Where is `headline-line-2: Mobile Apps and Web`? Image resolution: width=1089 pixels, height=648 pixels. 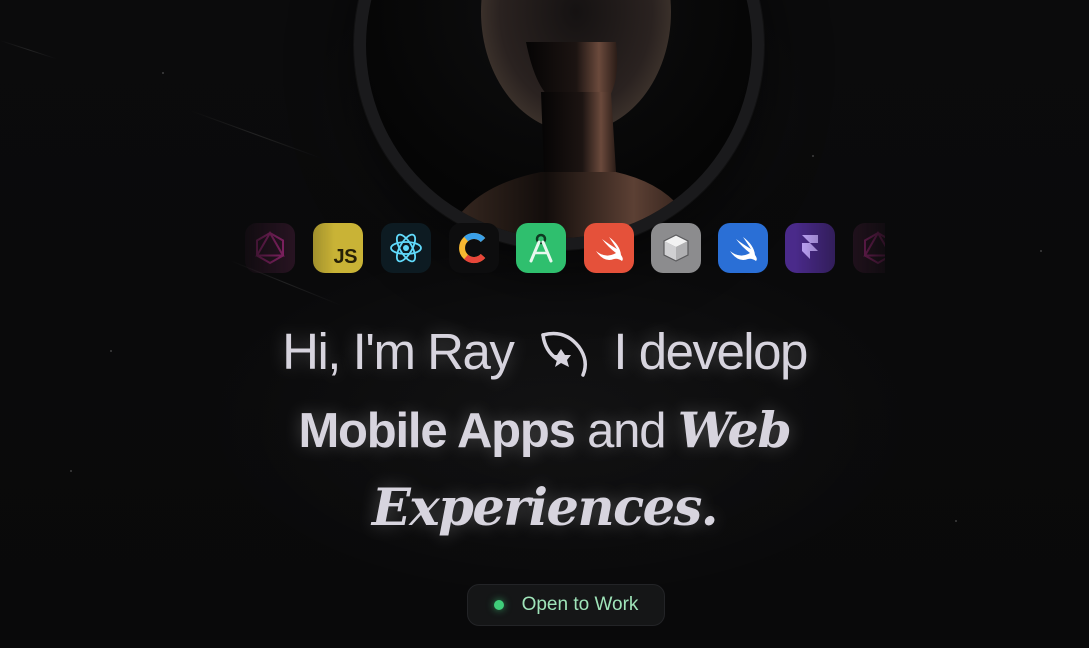
headline-line-2: Mobile Apps and Web is located at coordinates (544, 430).